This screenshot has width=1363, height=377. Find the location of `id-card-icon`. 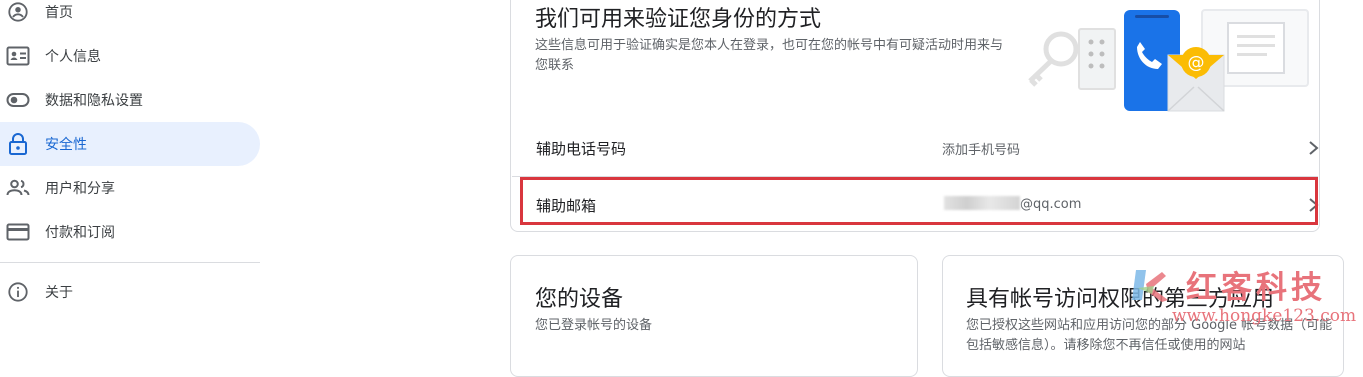

id-card-icon is located at coordinates (18, 56).